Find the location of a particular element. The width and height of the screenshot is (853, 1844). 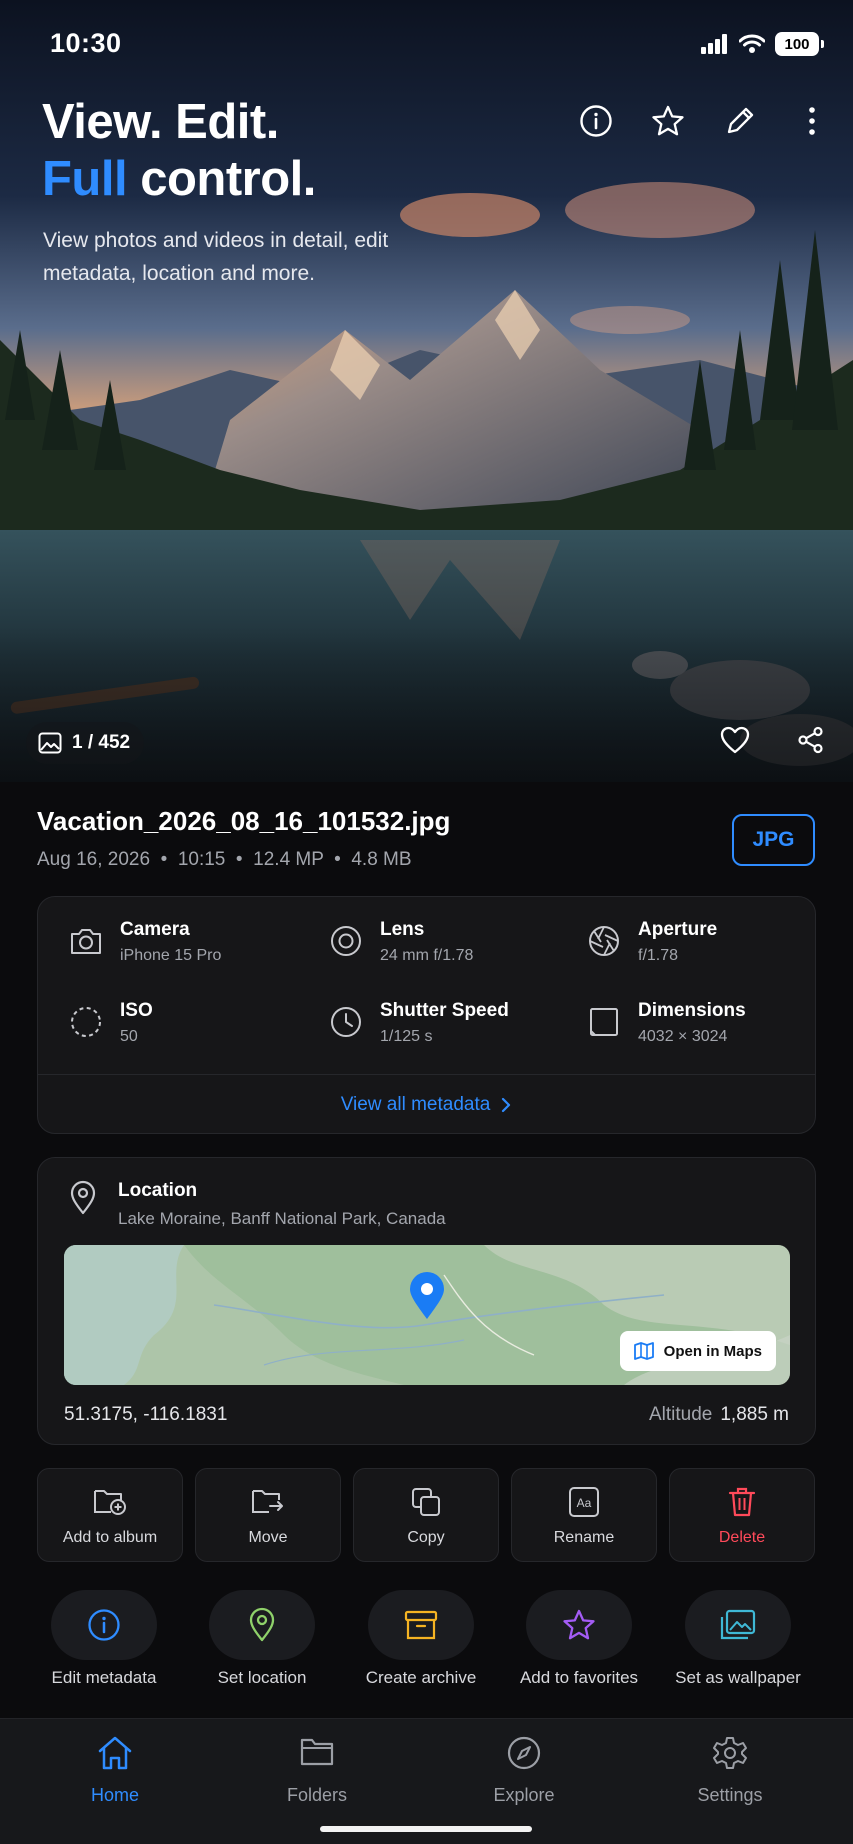

home-indicator is located at coordinates (426, 1829).